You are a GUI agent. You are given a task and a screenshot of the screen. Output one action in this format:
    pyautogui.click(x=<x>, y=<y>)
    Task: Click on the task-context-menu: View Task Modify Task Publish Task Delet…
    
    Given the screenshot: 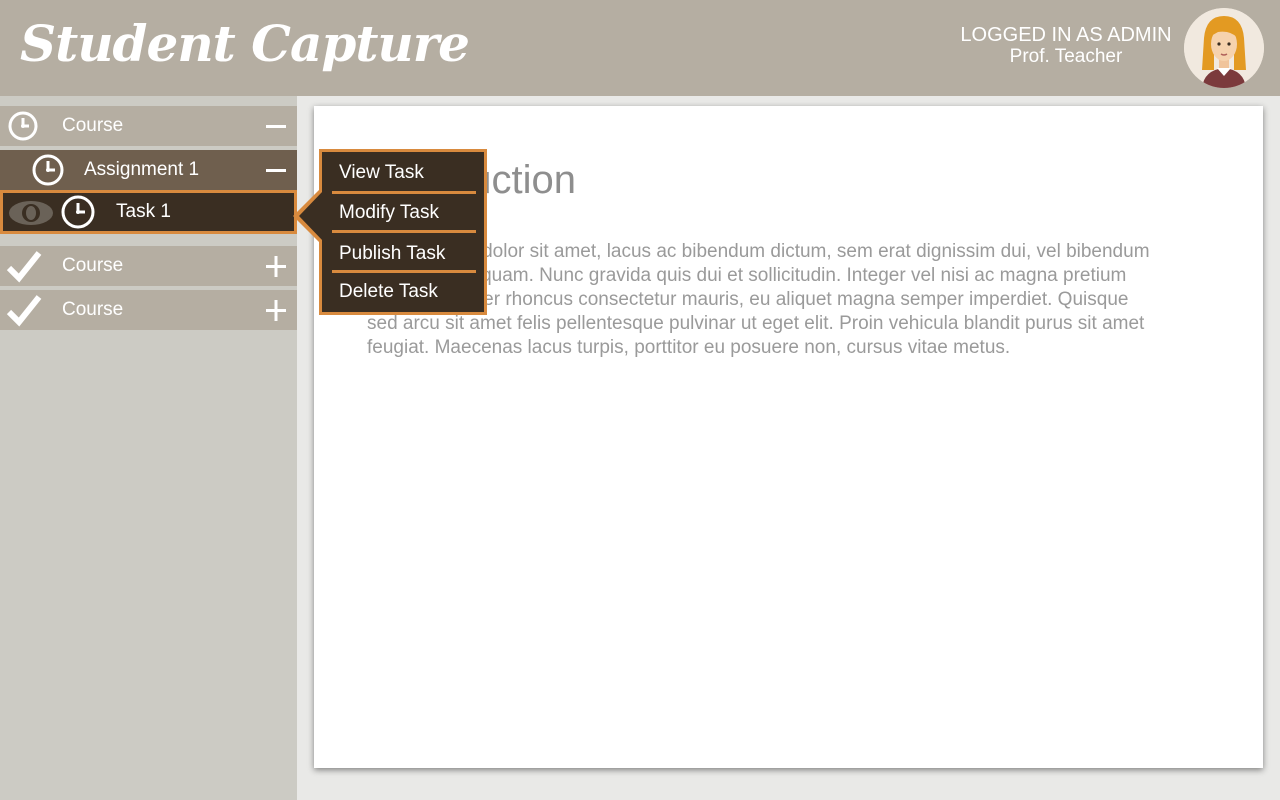 What is the action you would take?
    pyautogui.click(x=403, y=232)
    